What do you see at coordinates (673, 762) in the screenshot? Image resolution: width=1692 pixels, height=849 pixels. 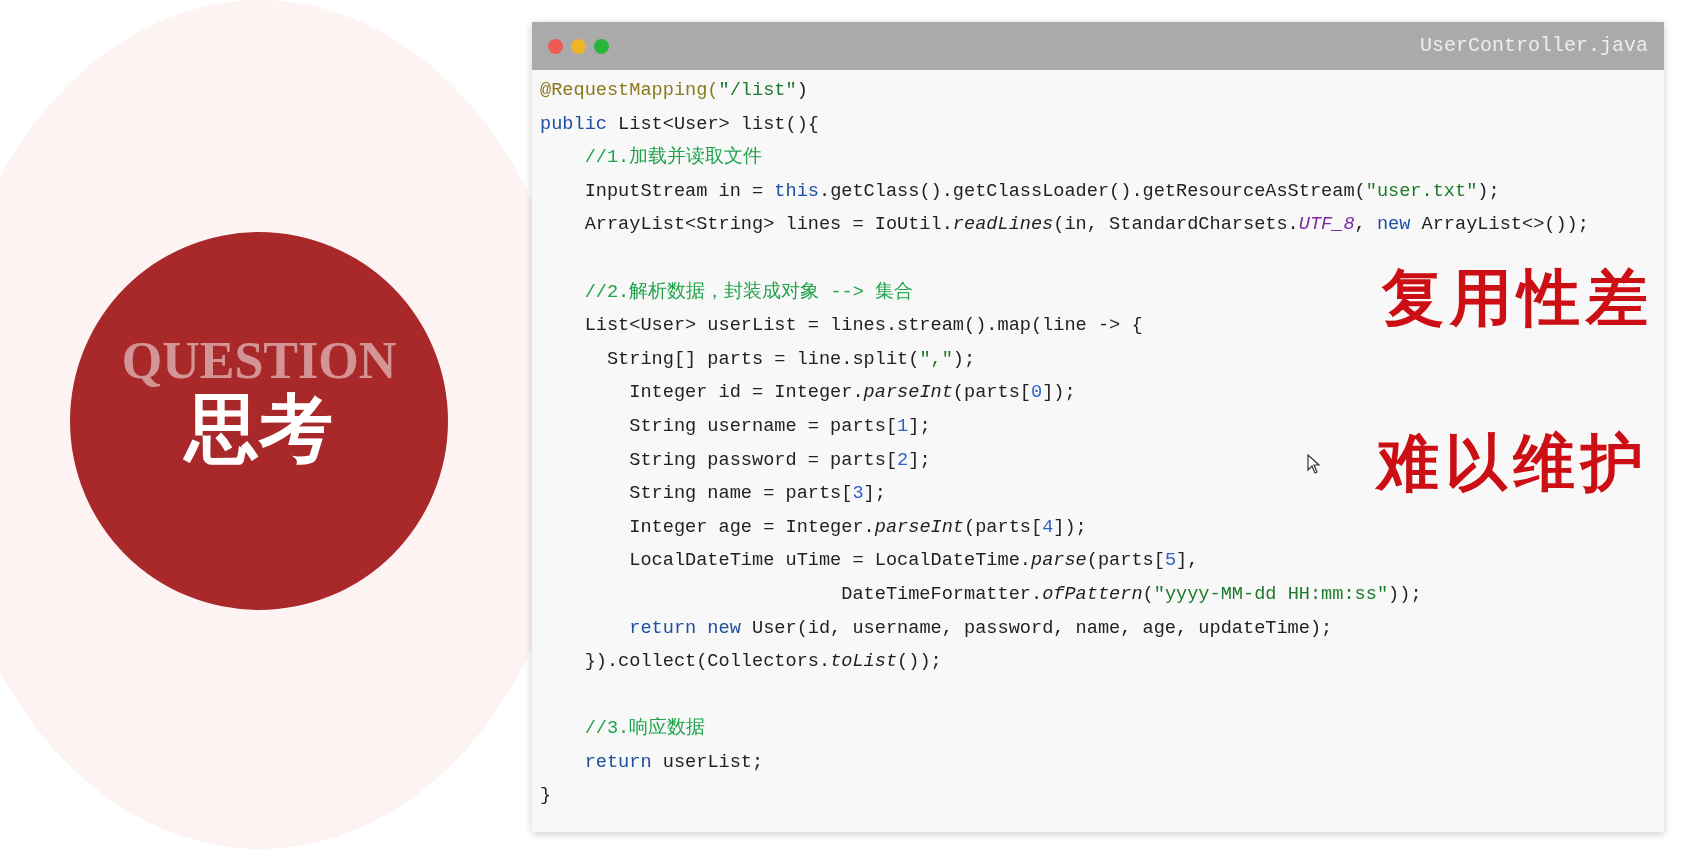 I see `code-line: return userList;` at bounding box center [673, 762].